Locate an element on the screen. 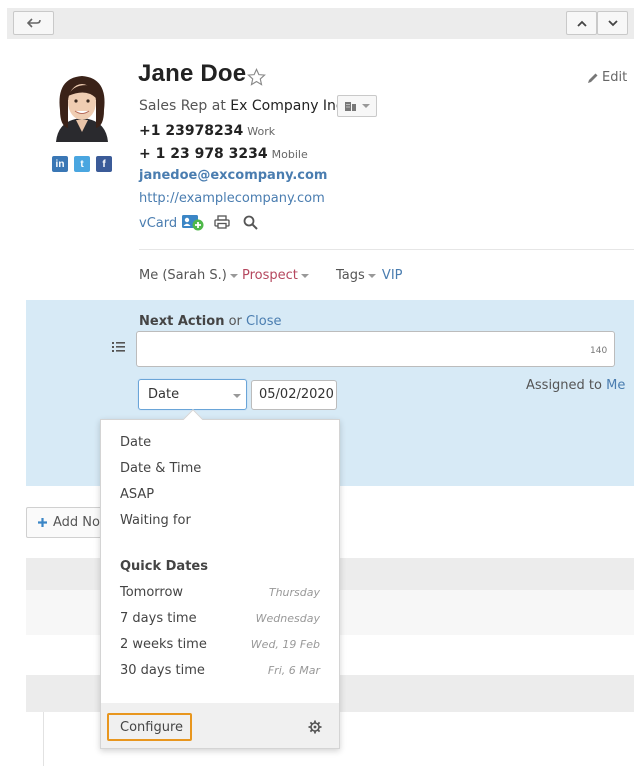  quick-dates-header: Quick Dates is located at coordinates (164, 566).